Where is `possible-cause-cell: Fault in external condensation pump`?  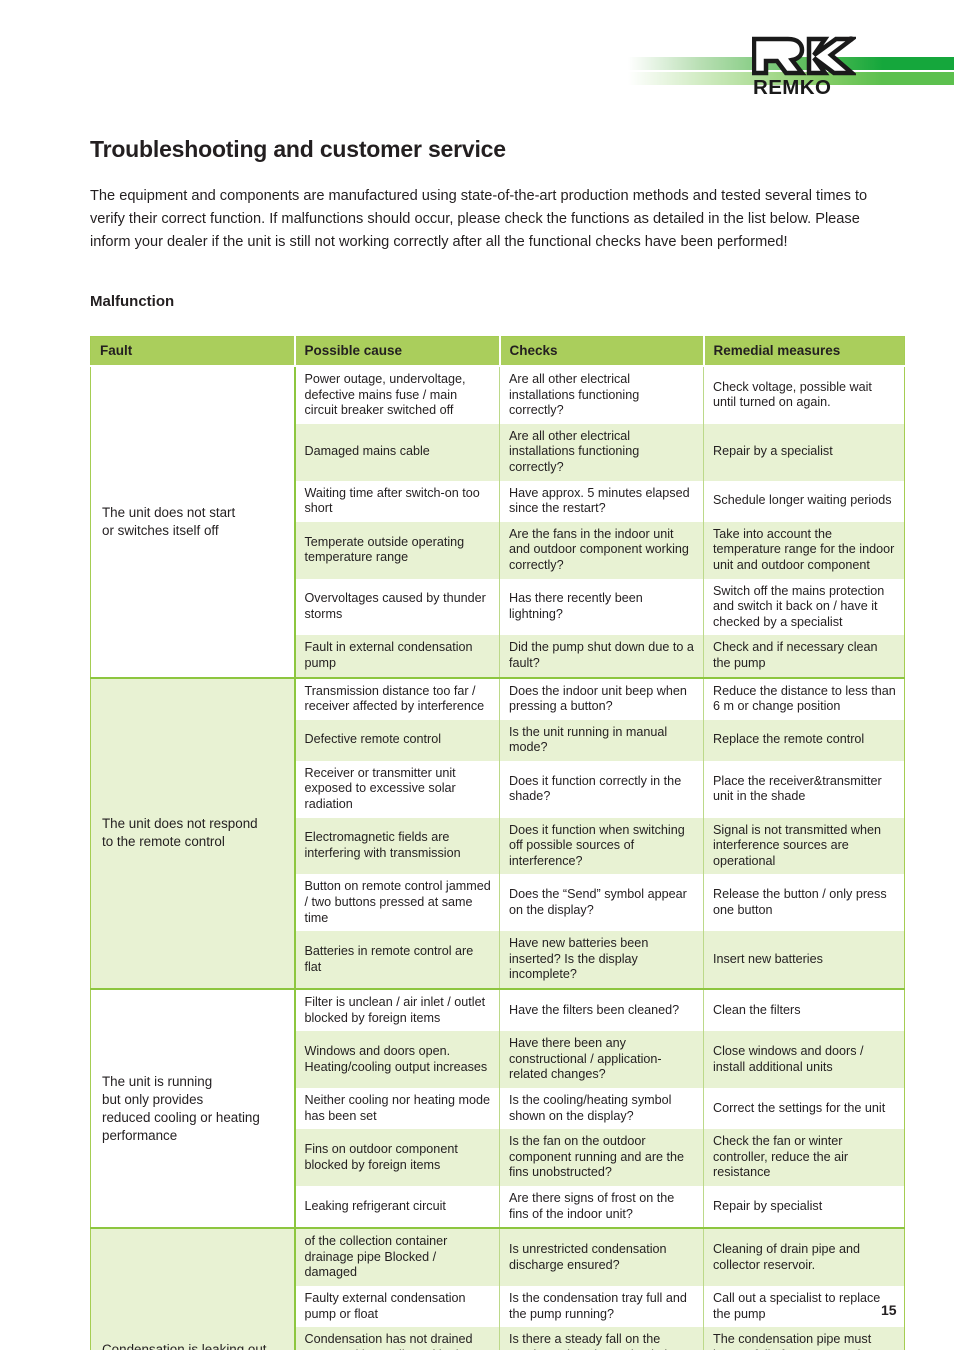 possible-cause-cell: Fault in external condensation pump is located at coordinates (397, 656).